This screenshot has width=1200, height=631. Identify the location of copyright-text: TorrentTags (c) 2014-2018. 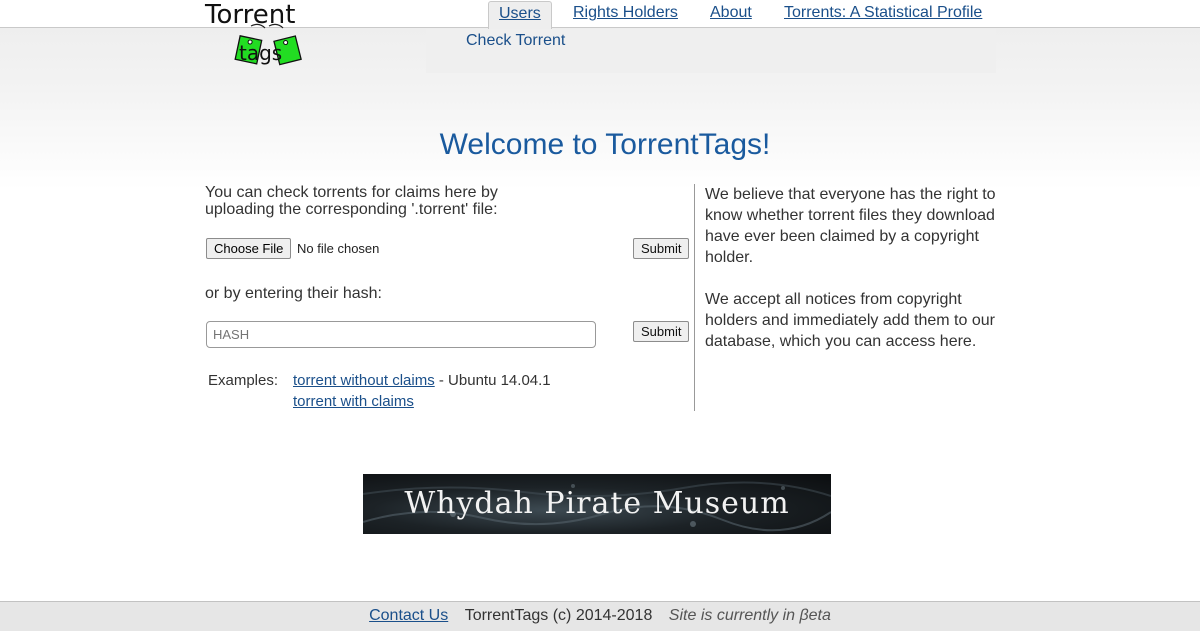
(558, 615).